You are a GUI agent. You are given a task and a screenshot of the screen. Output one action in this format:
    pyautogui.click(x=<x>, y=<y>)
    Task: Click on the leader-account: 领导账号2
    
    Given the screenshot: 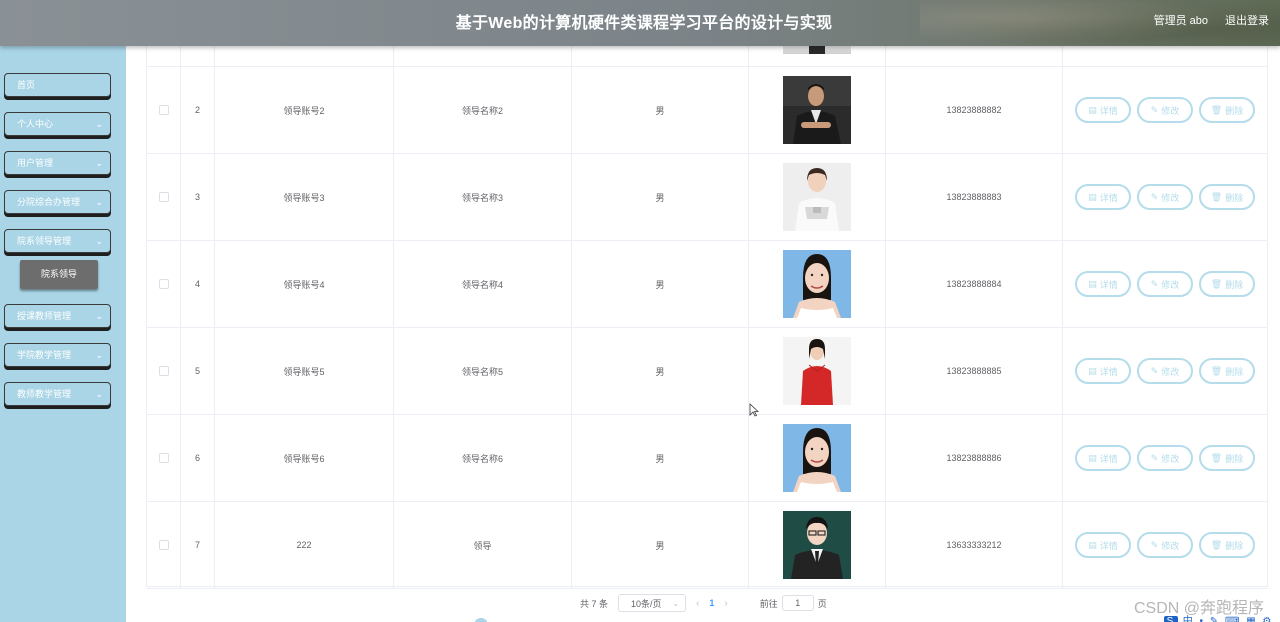 What is the action you would take?
    pyautogui.click(x=304, y=110)
    